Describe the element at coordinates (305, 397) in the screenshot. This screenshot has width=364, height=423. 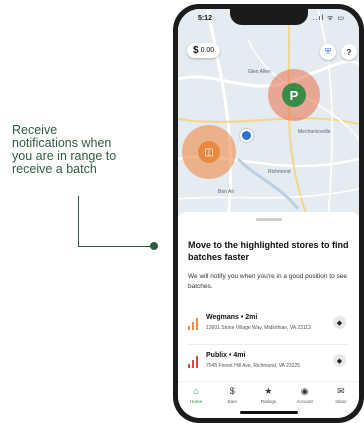
I see `tab-account: ◉ Account` at that location.